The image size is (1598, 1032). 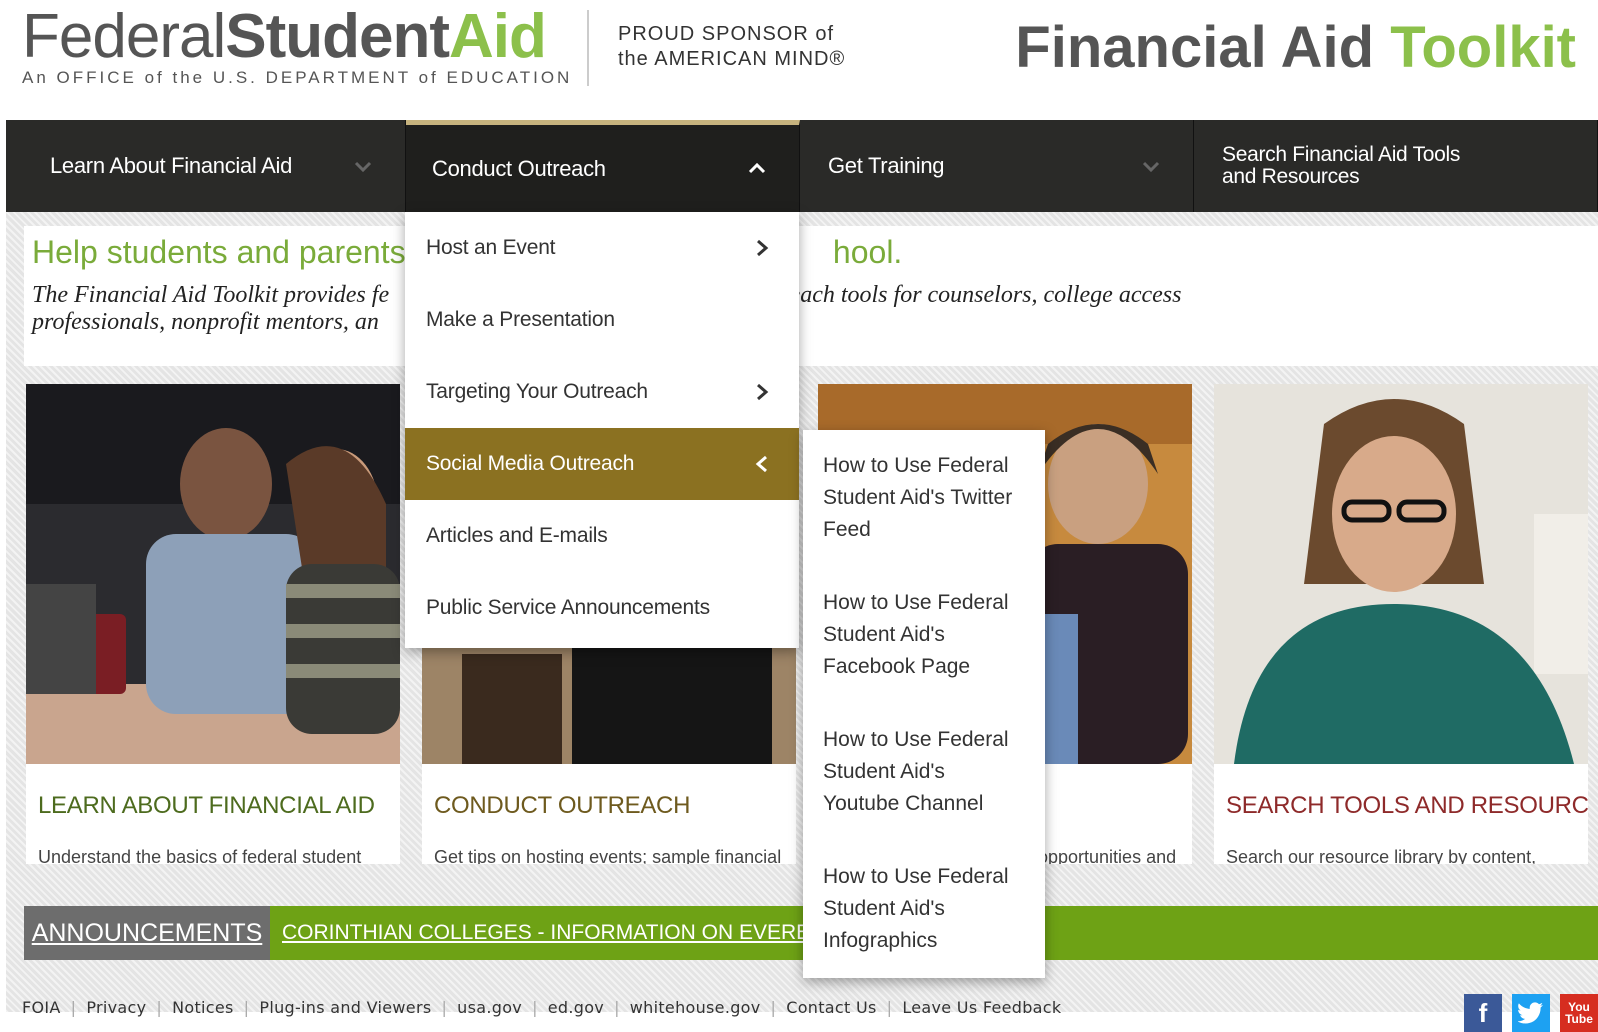 What do you see at coordinates (124, 36) in the screenshot?
I see `logo-federal: Federal` at bounding box center [124, 36].